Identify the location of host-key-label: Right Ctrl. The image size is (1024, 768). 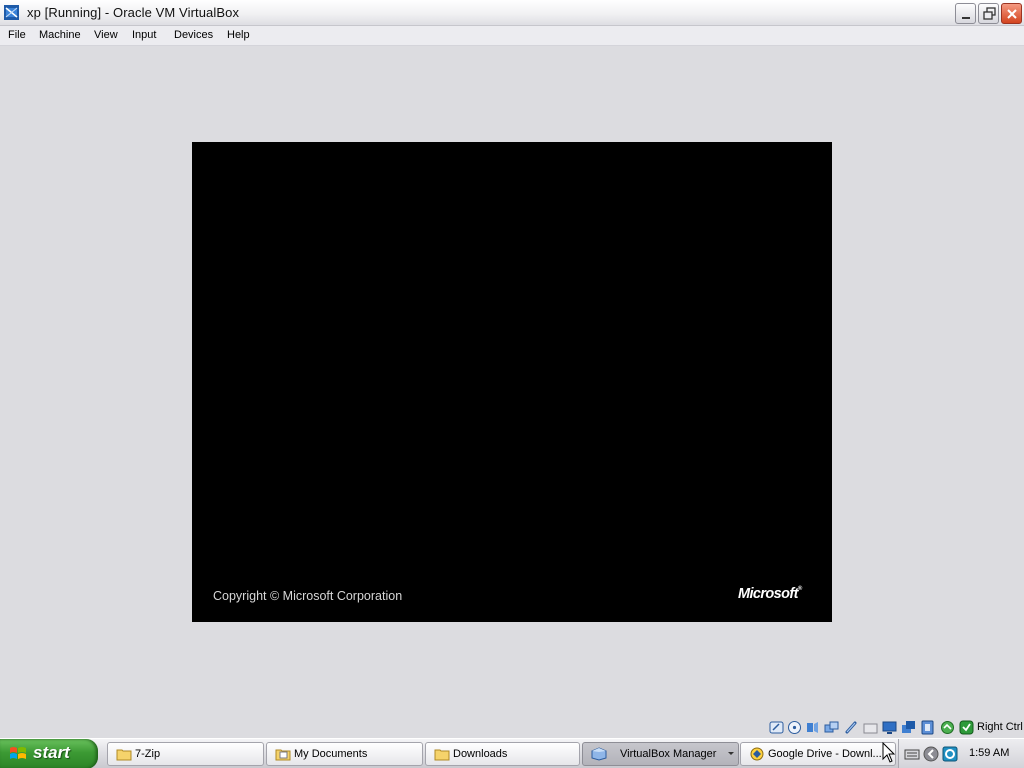
(1000, 727).